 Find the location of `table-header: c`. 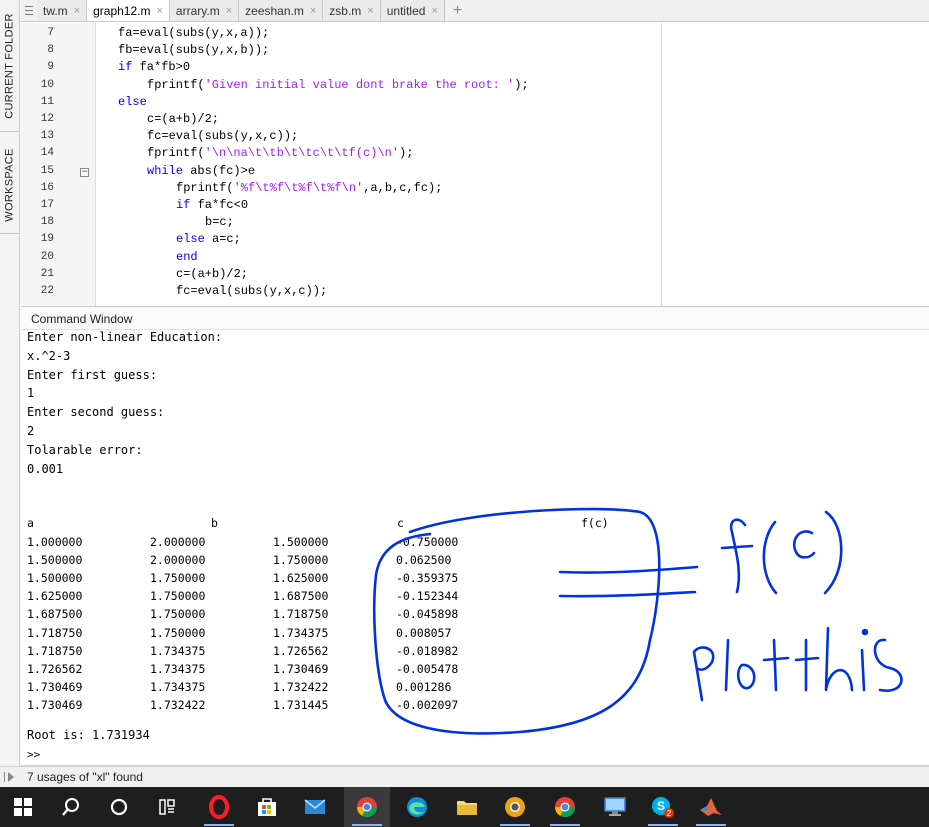

table-header: c is located at coordinates (400, 523).